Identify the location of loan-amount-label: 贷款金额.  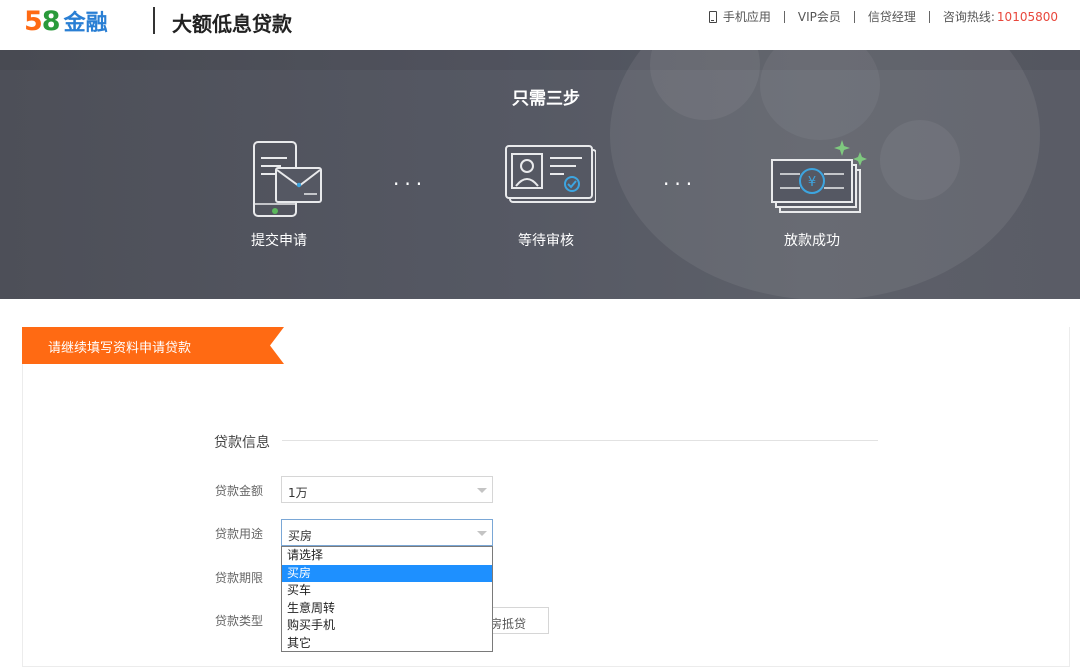
(239, 491).